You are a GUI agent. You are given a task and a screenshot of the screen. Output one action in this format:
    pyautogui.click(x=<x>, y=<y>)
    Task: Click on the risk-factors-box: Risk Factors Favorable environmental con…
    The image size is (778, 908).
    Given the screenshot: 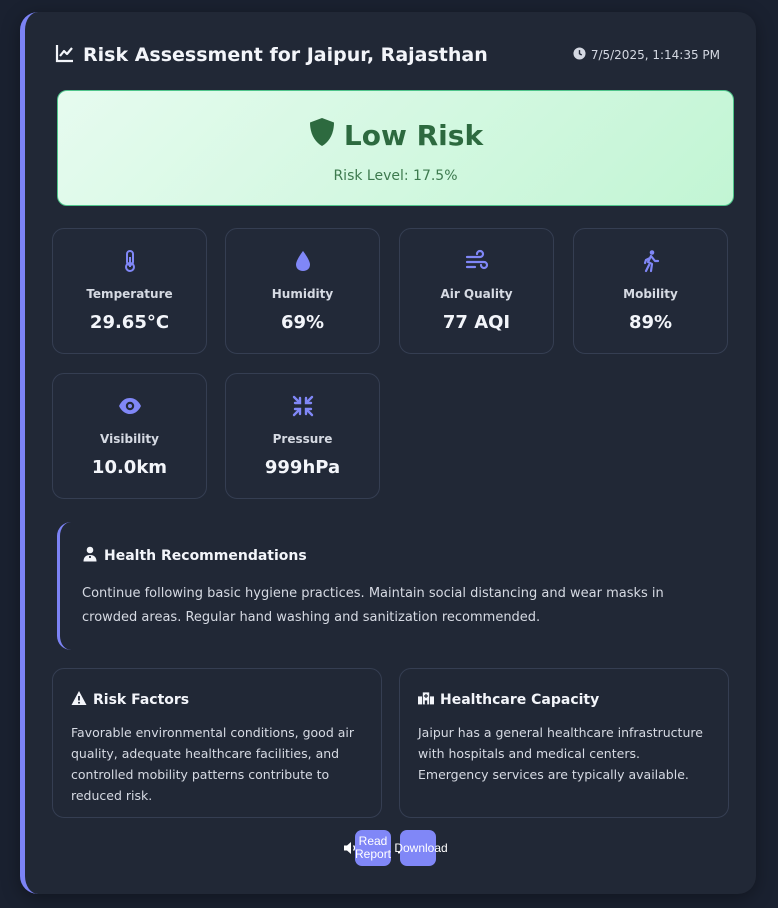 What is the action you would take?
    pyautogui.click(x=217, y=743)
    